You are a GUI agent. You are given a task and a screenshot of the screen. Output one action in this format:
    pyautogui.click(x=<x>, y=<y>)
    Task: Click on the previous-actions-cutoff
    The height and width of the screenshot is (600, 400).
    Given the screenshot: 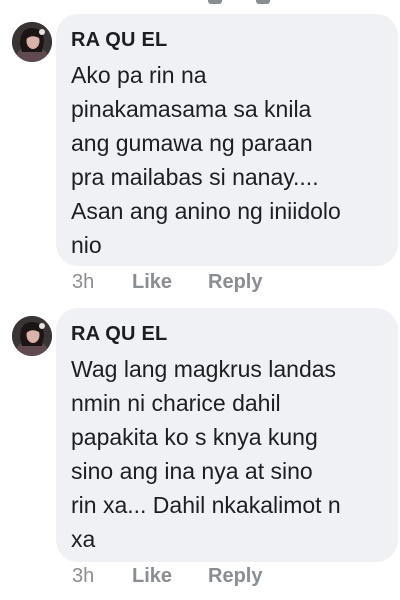 What is the action you would take?
    pyautogui.click(x=200, y=3)
    